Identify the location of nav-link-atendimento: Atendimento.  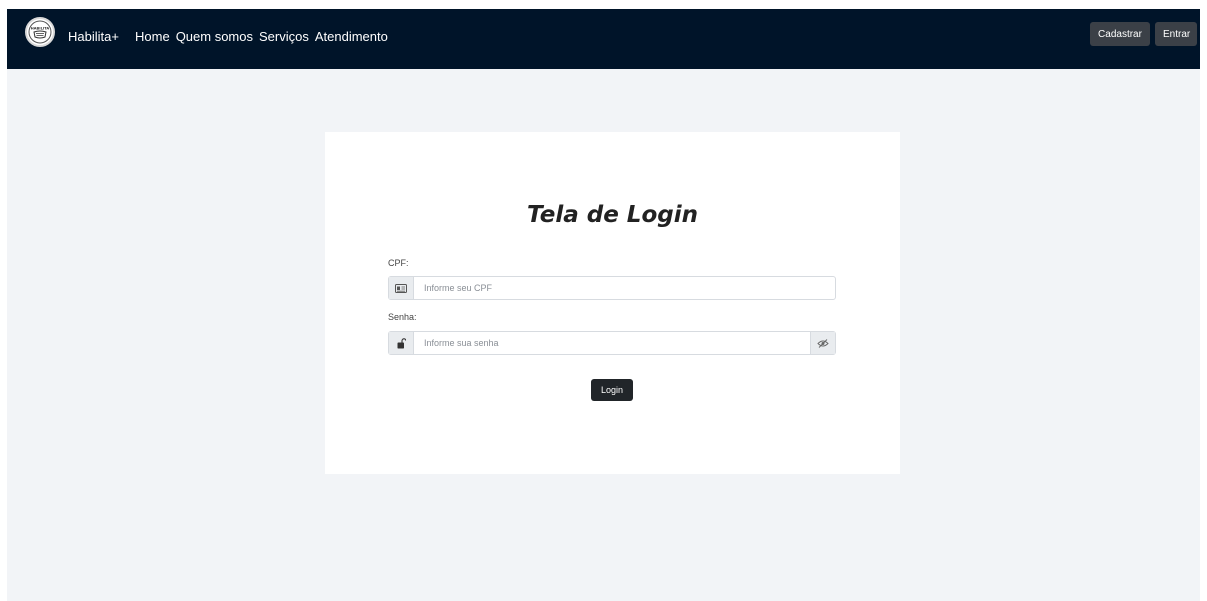
(351, 36).